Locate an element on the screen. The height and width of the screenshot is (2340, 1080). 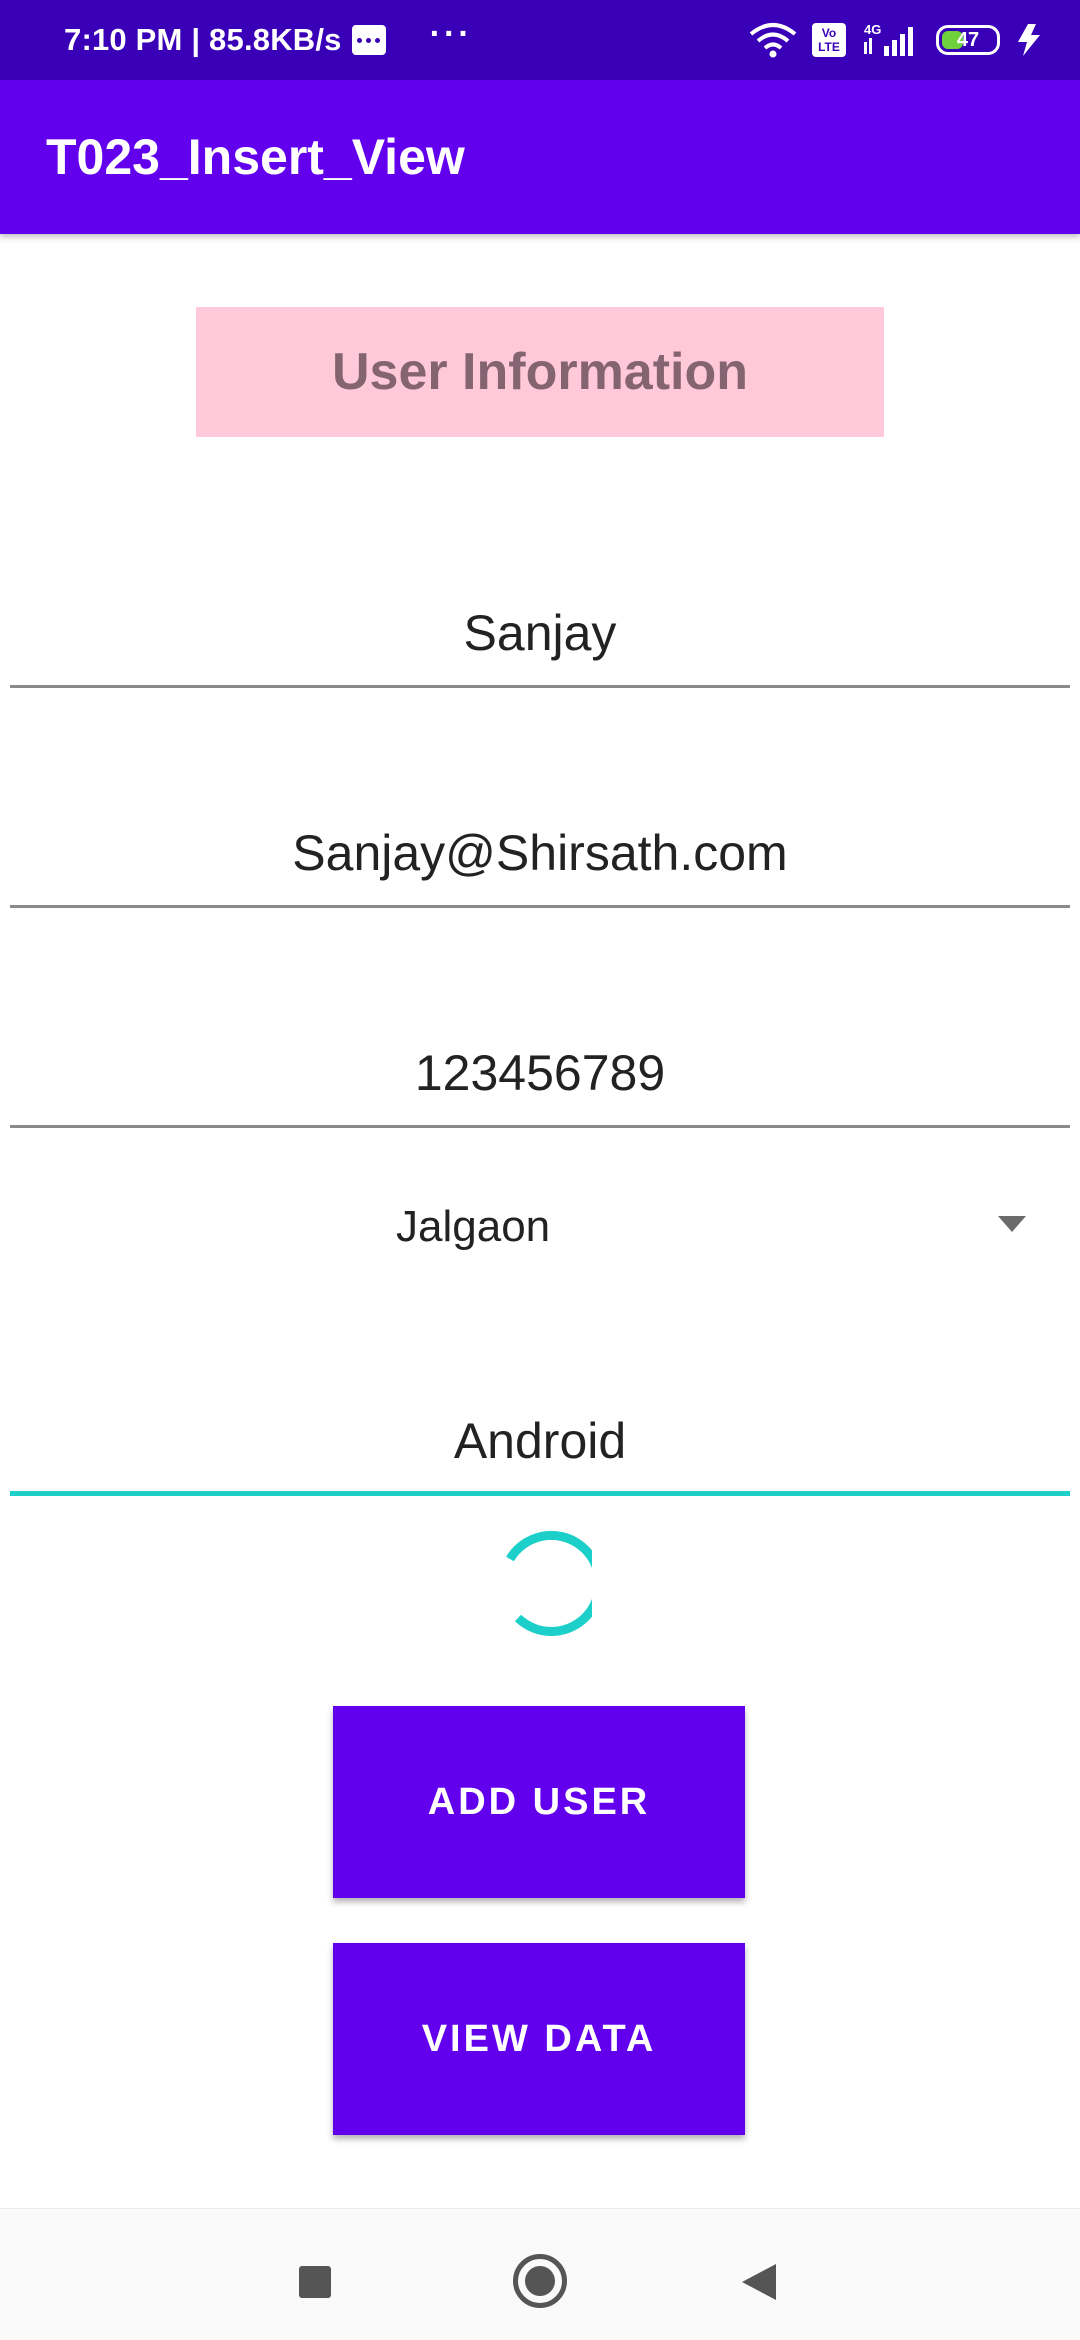
status-left: 7:10 PM | 85.8KB/s ··· is located at coordinates (268, 40).